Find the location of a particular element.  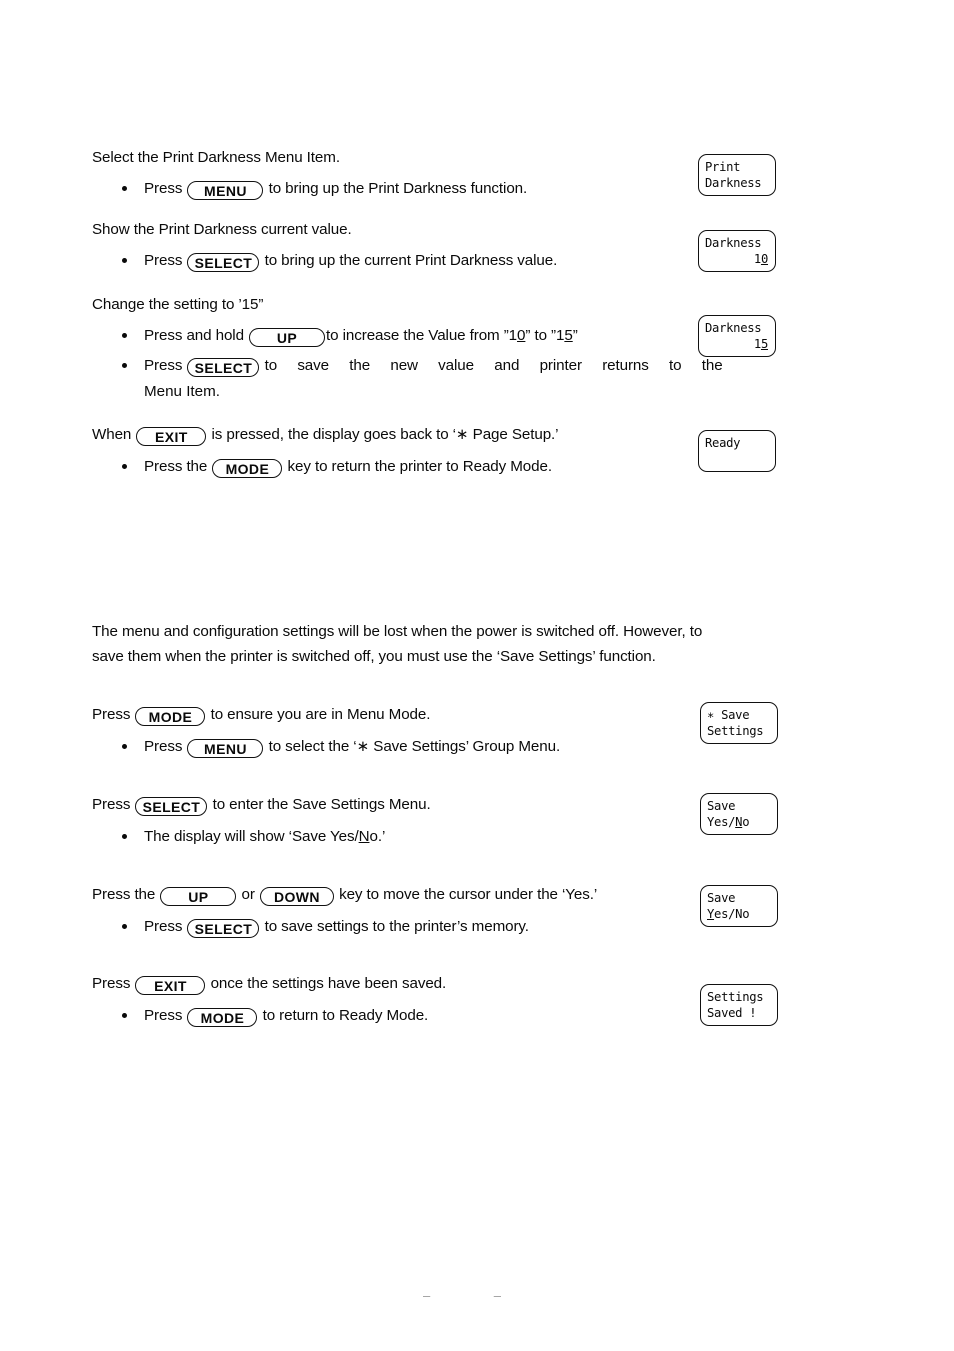

lead-text-post: key to move the cursor under the ‘Yes.’ is located at coordinates (468, 894).